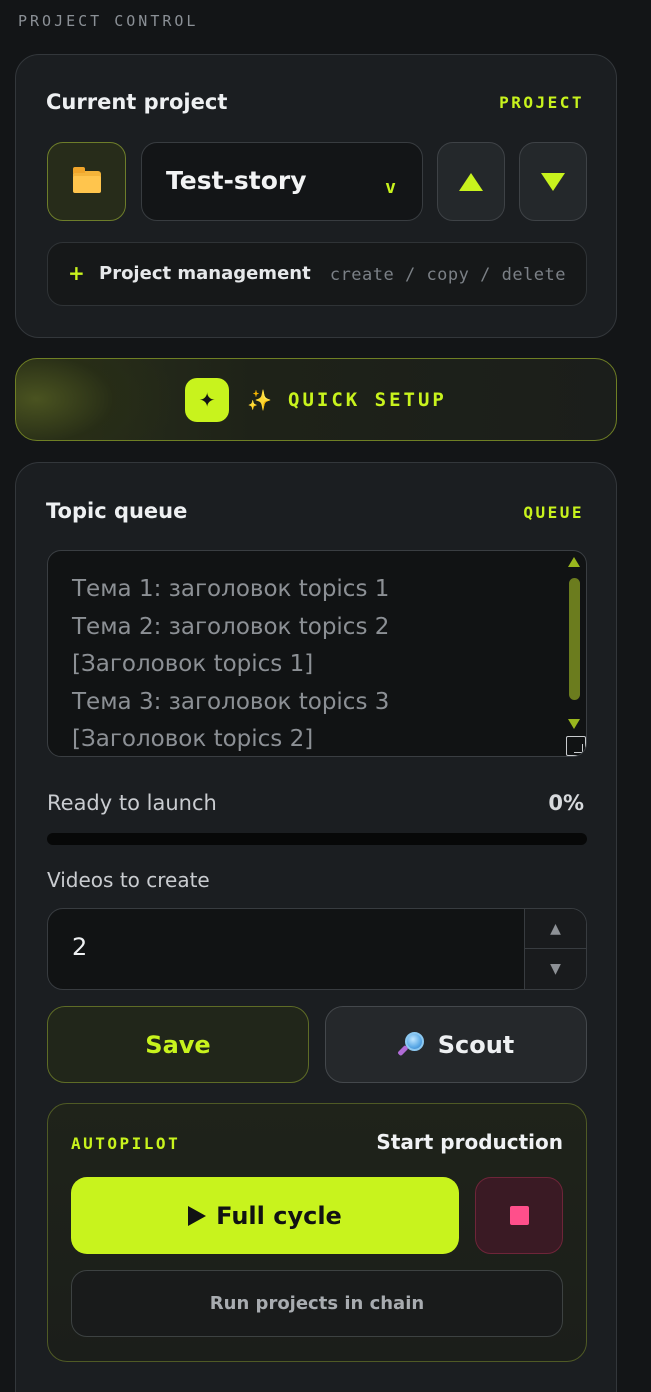 The height and width of the screenshot is (1392, 651). Describe the element at coordinates (128, 880) in the screenshot. I see `videos-to-create-label: Videos to create` at that location.